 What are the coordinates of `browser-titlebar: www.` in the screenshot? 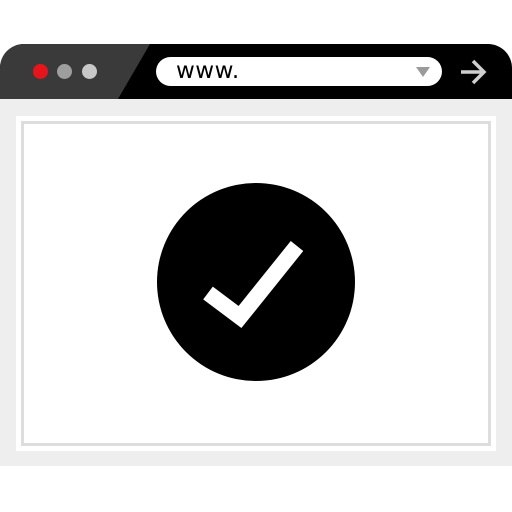 It's located at (256, 71).